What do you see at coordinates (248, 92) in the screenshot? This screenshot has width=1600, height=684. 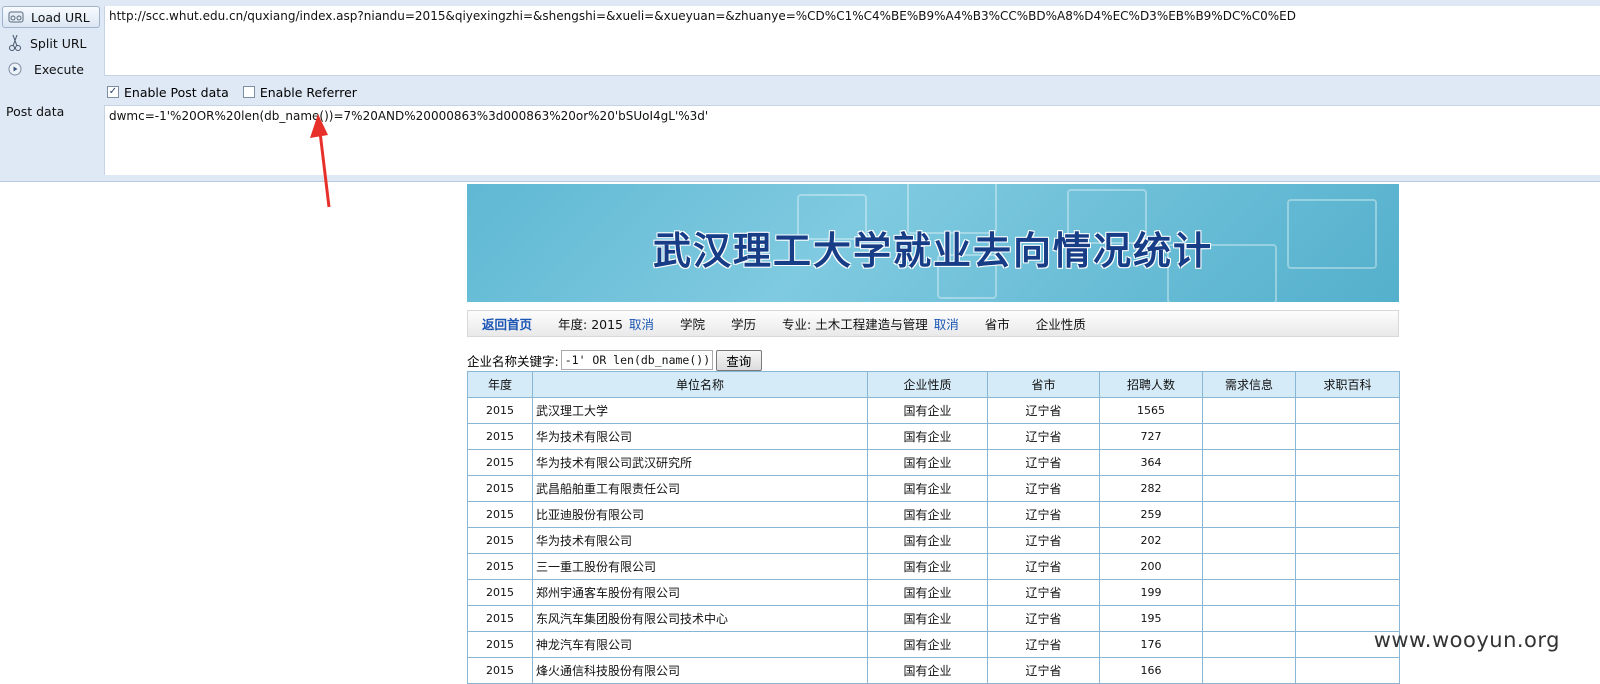 I see `checkbox-unchecked-icon` at bounding box center [248, 92].